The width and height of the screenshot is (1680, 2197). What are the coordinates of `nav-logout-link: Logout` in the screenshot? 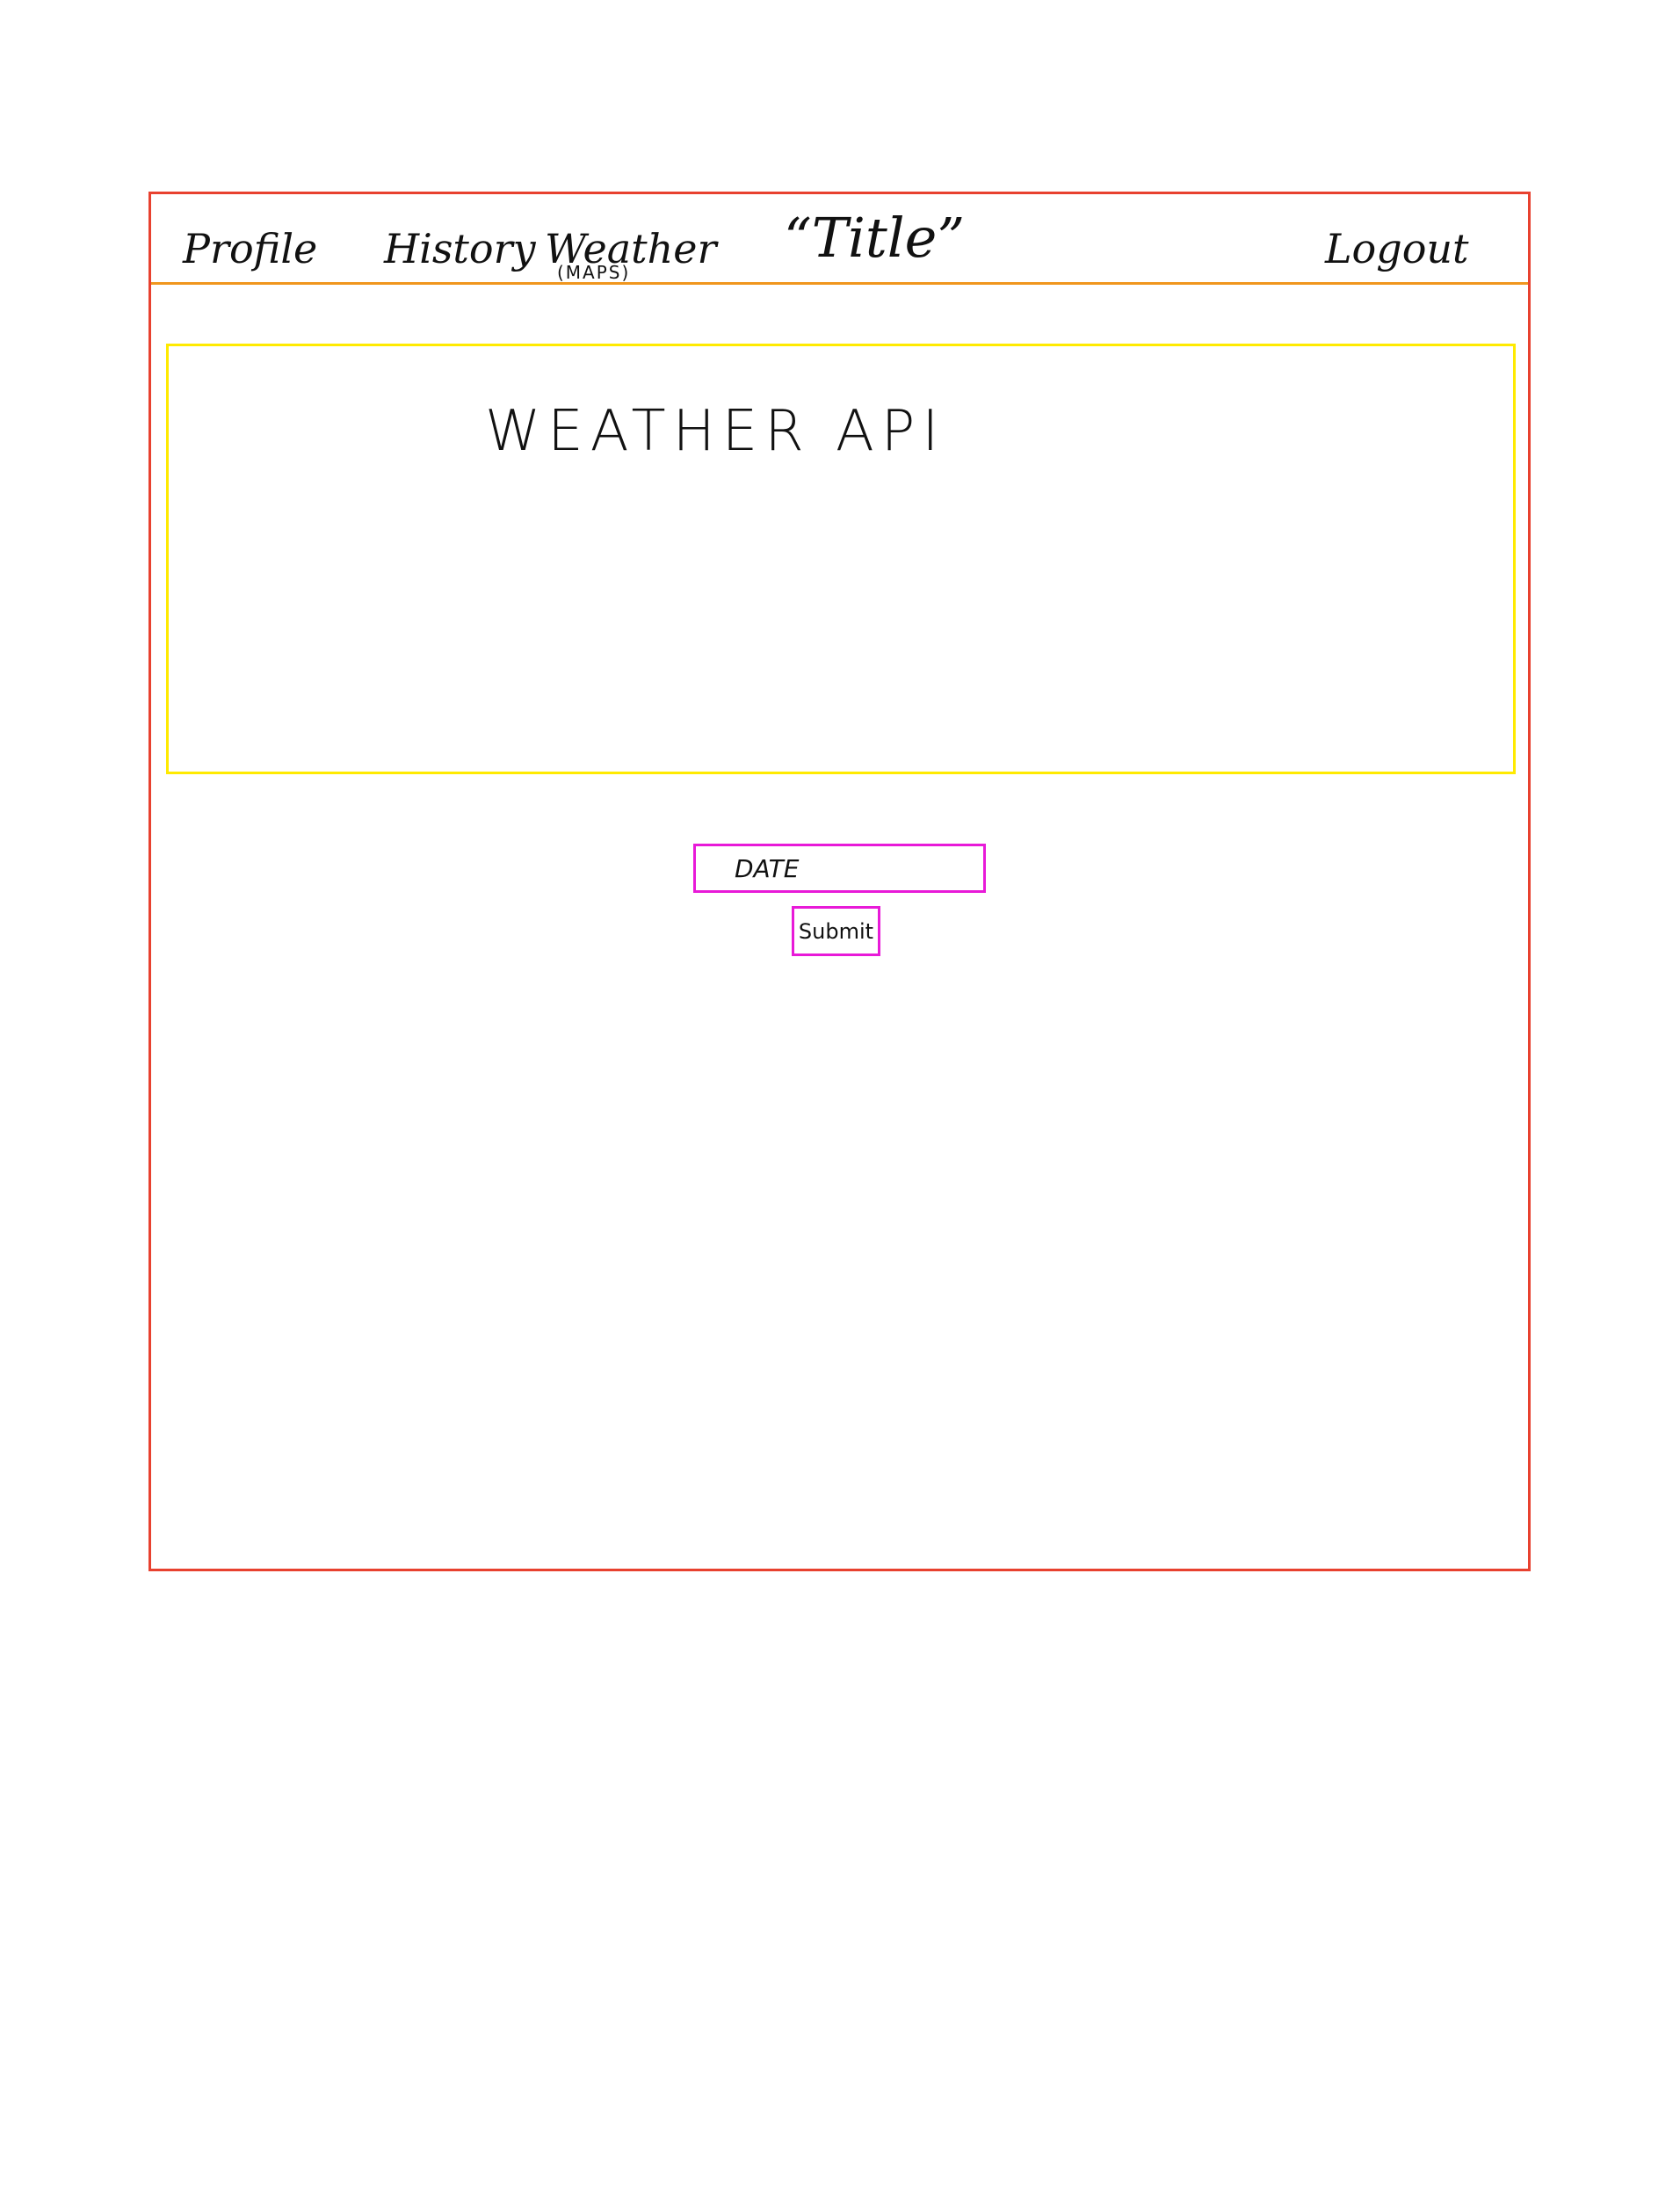 It's located at (1397, 249).